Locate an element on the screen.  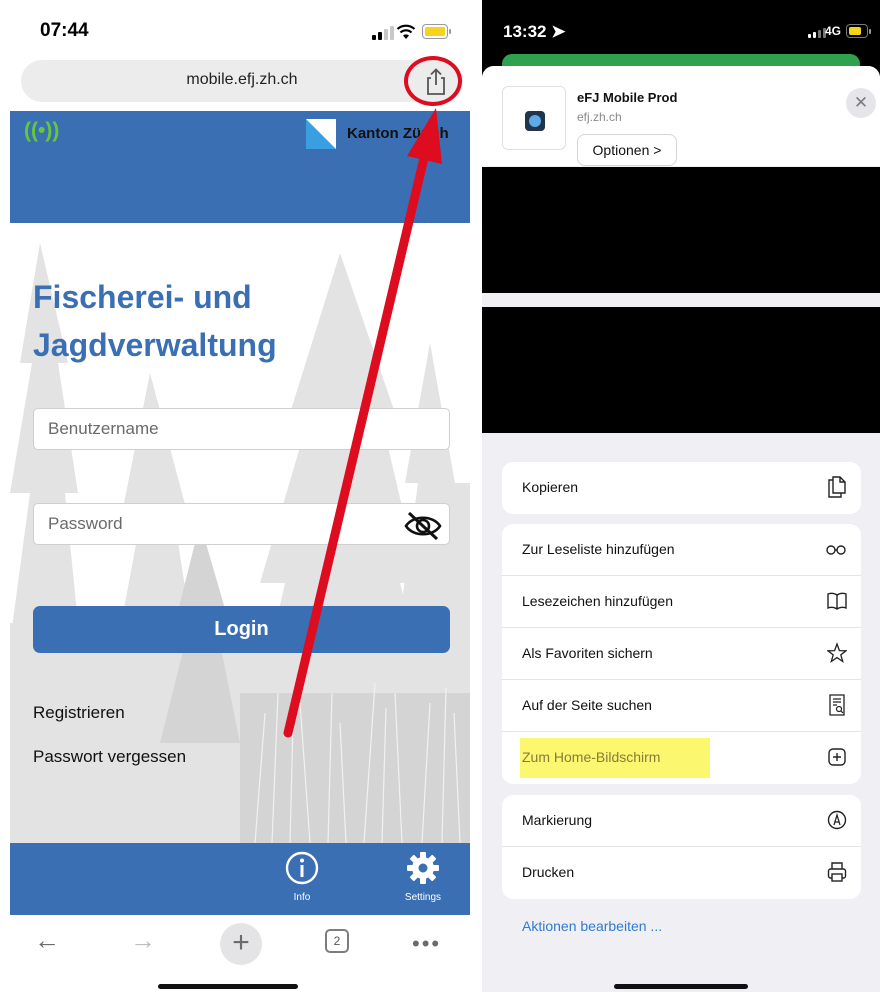
password-field is located at coordinates (241, 524).